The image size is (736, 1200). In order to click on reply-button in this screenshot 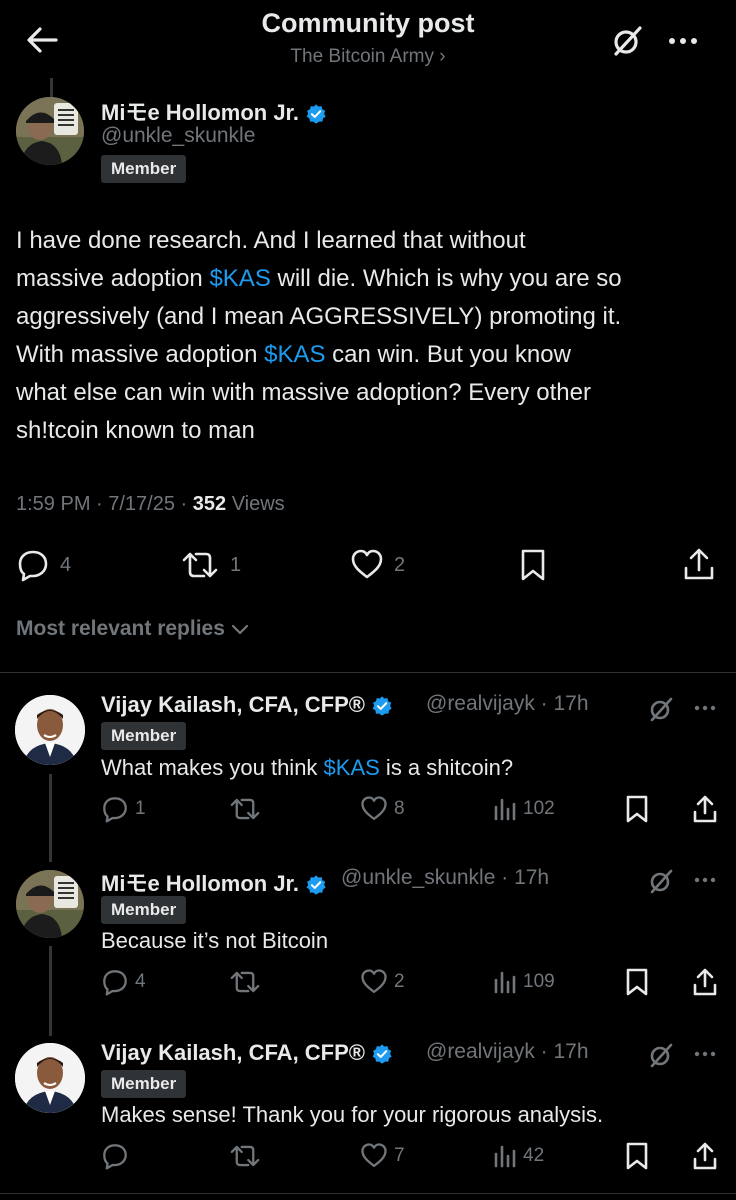, I will do `click(120, 1156)`.